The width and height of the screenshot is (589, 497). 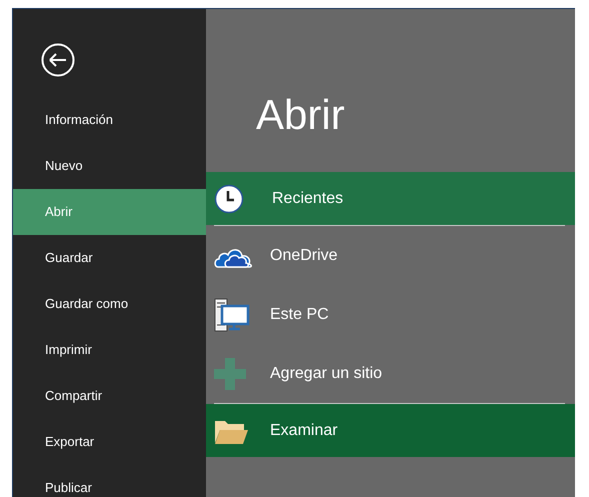 What do you see at coordinates (229, 199) in the screenshot?
I see `clock-icon` at bounding box center [229, 199].